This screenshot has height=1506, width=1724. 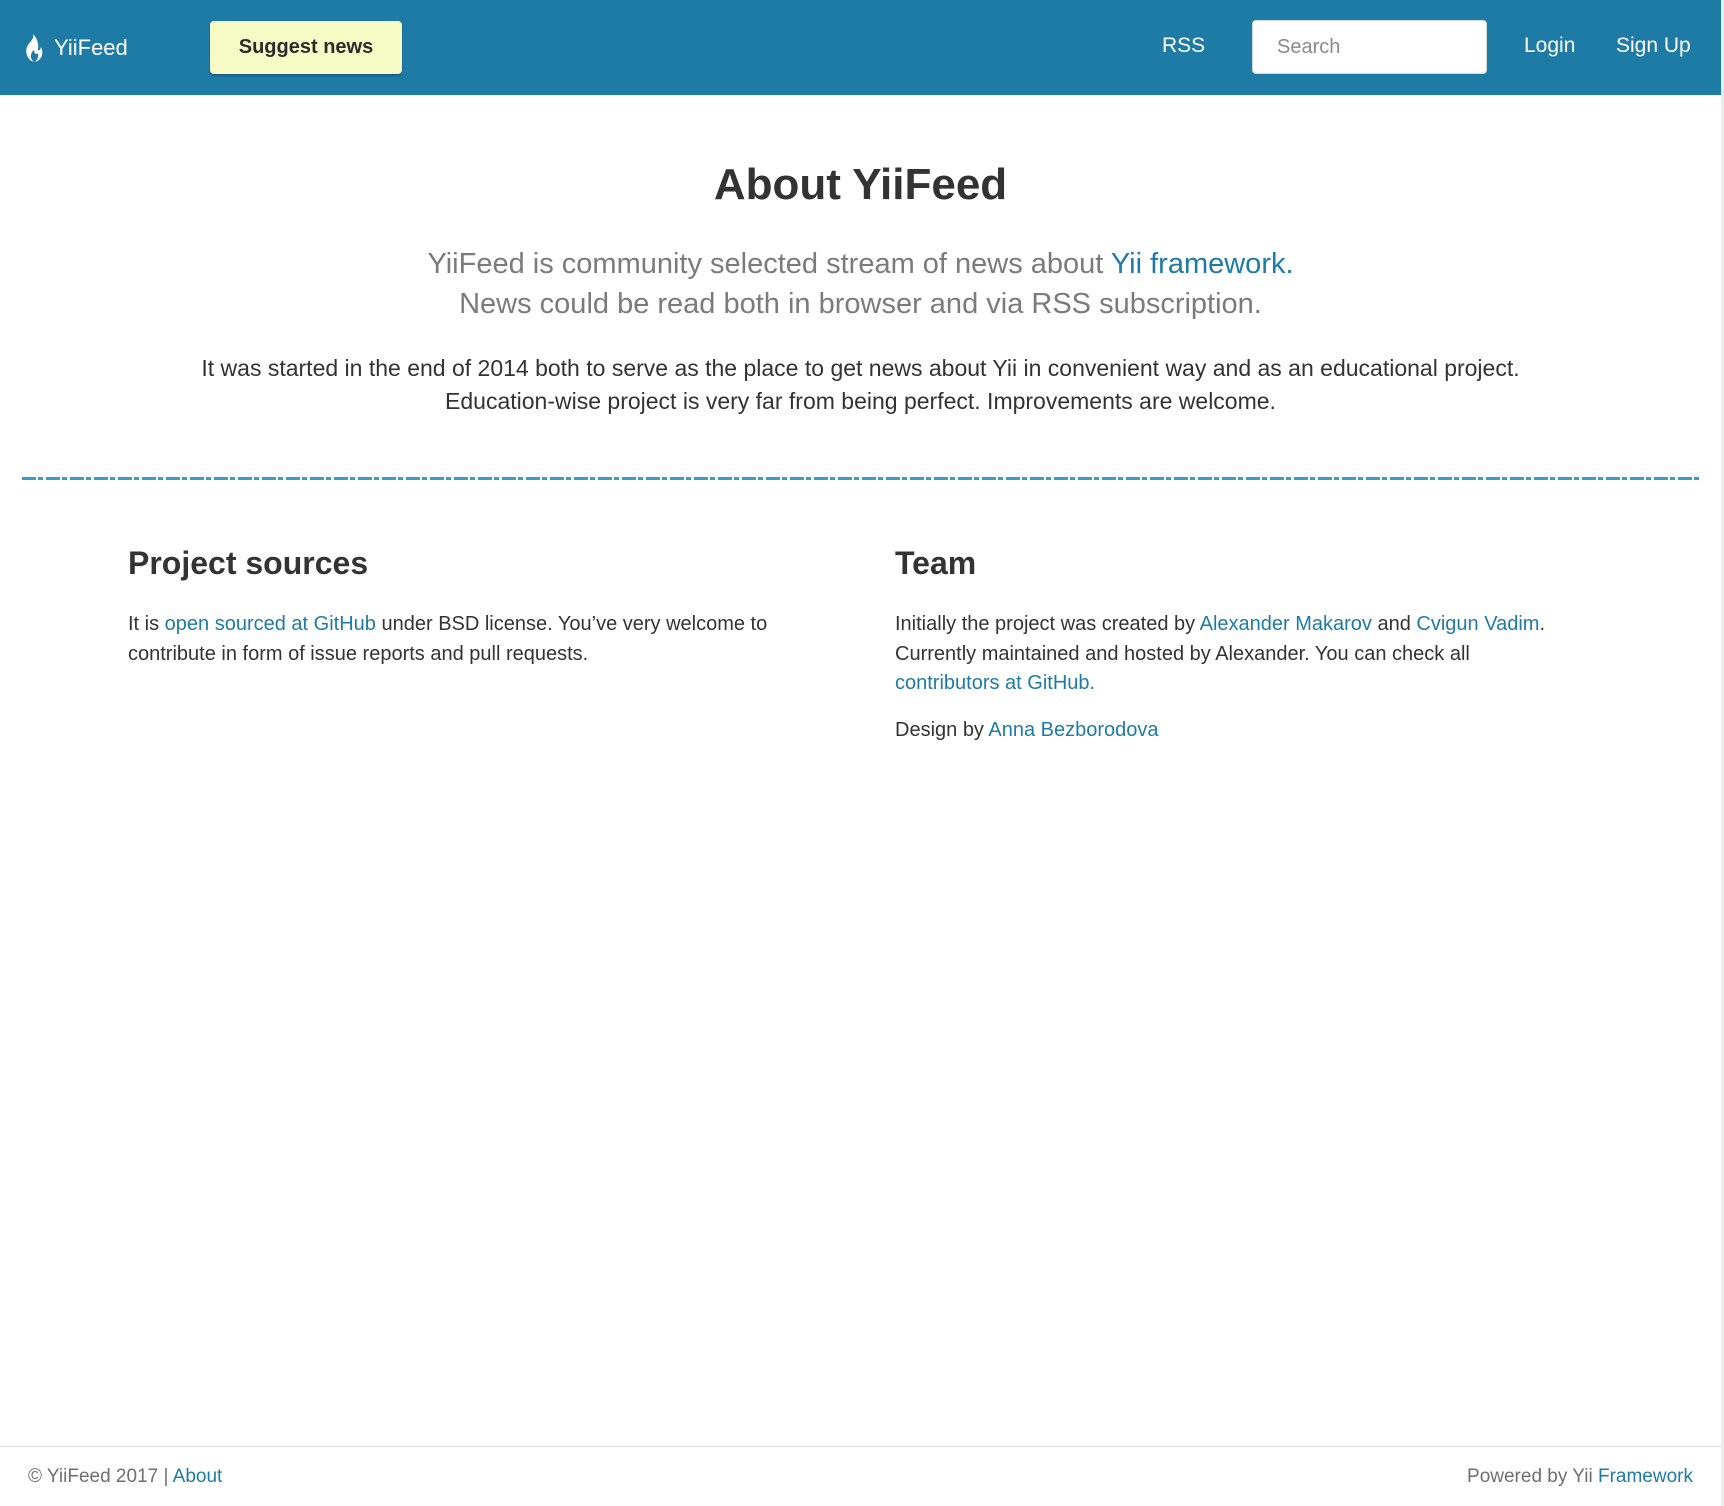 I want to click on project-sources-heading: Project sources, so click(x=248, y=563).